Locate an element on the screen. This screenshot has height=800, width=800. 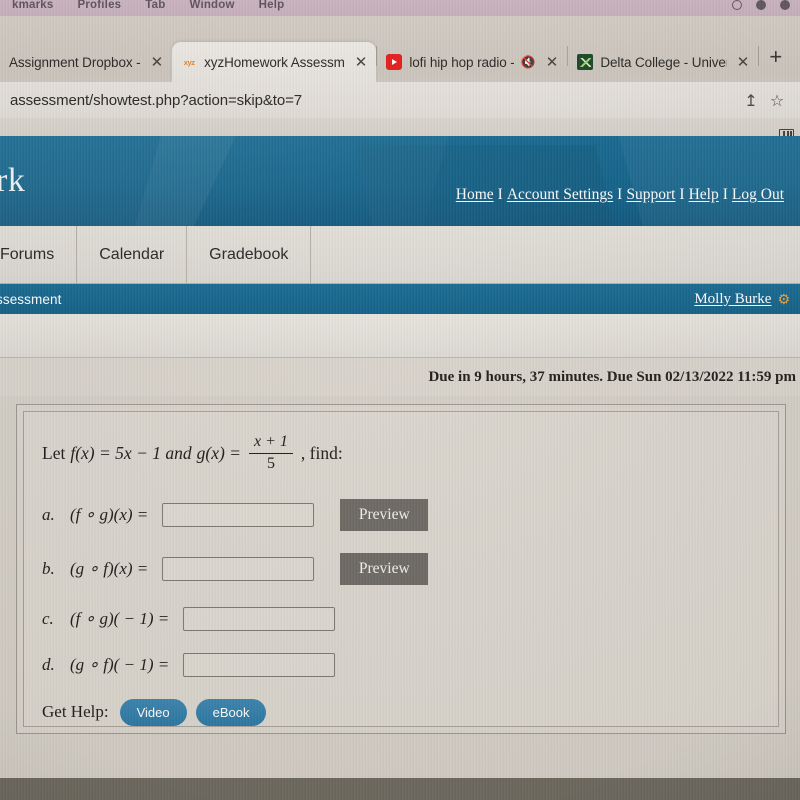
xyz-icon: xyz is located at coordinates (189, 62).